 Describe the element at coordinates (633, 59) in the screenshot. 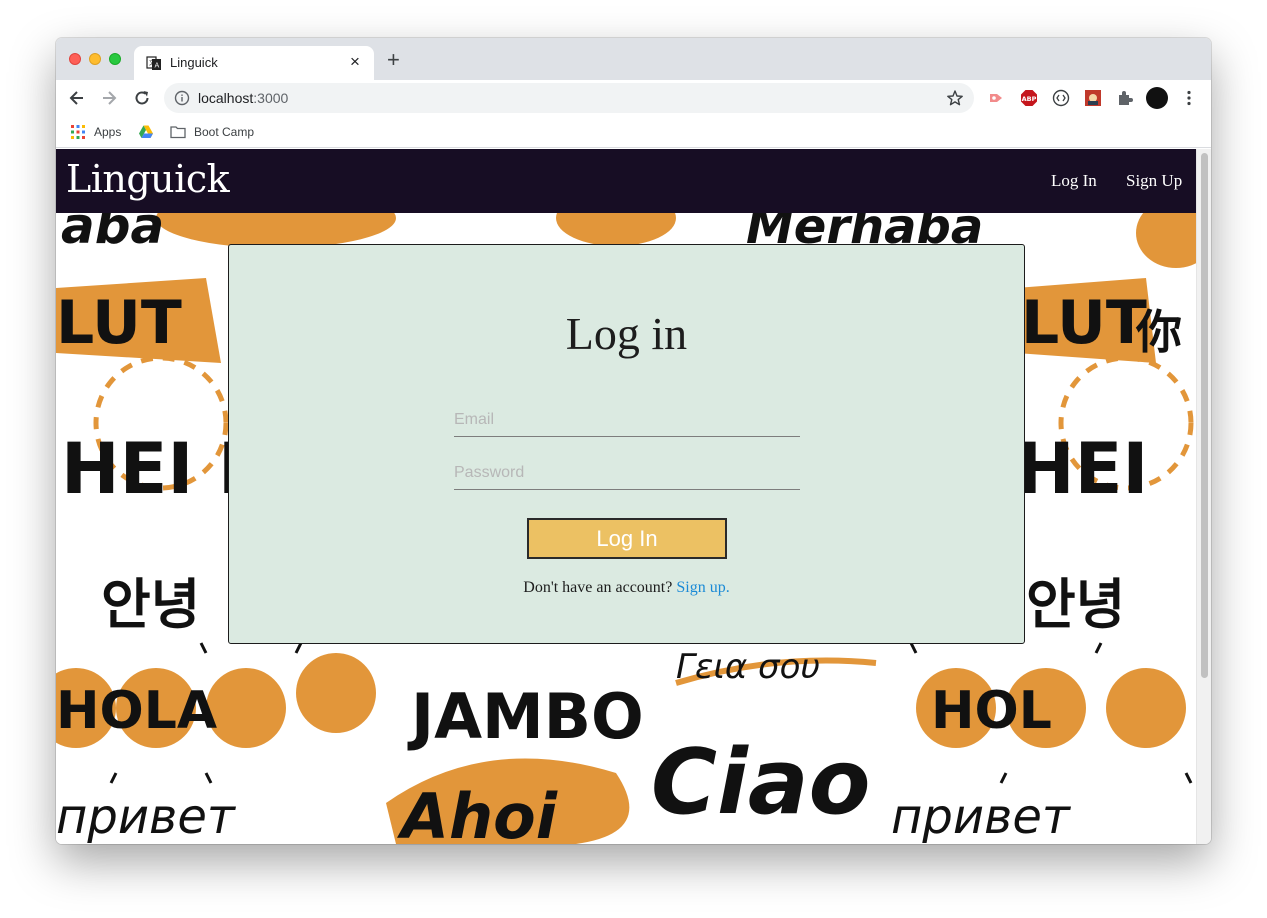

I see `tab-bar: 文 A Linguick × +` at that location.